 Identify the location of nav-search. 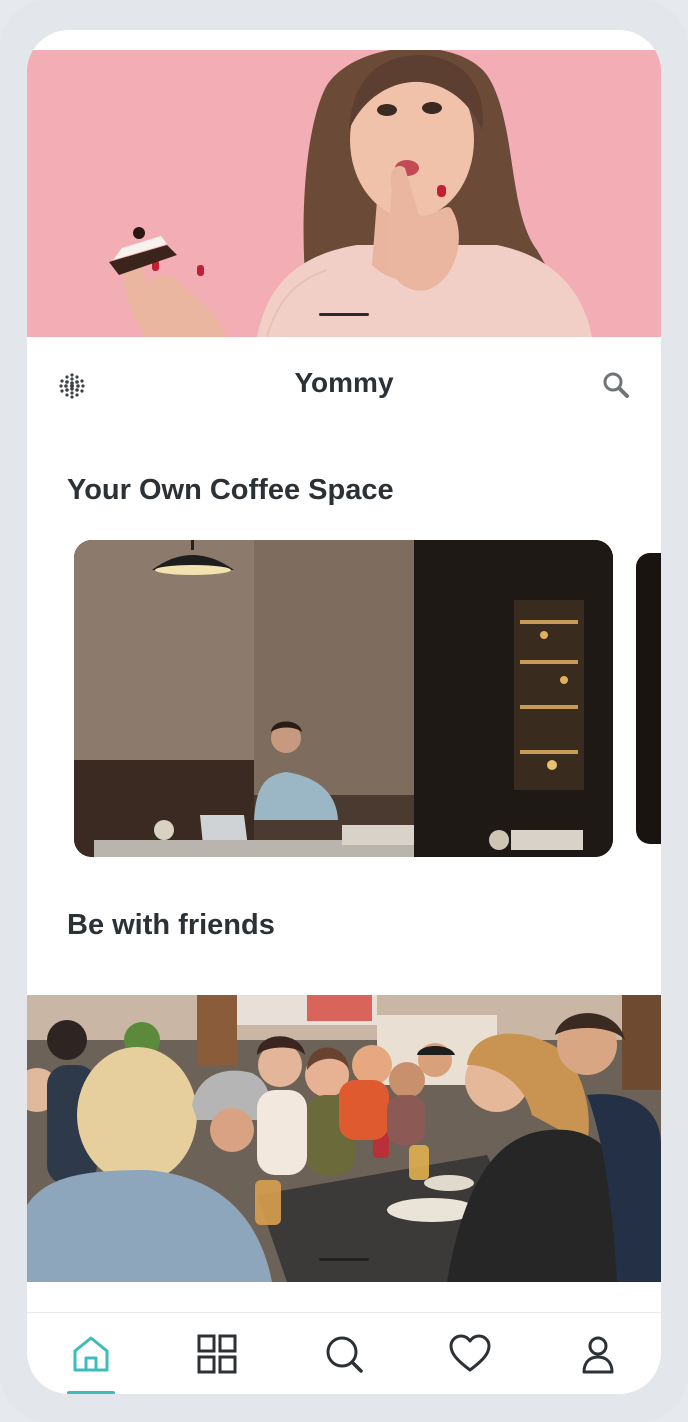
(344, 1353).